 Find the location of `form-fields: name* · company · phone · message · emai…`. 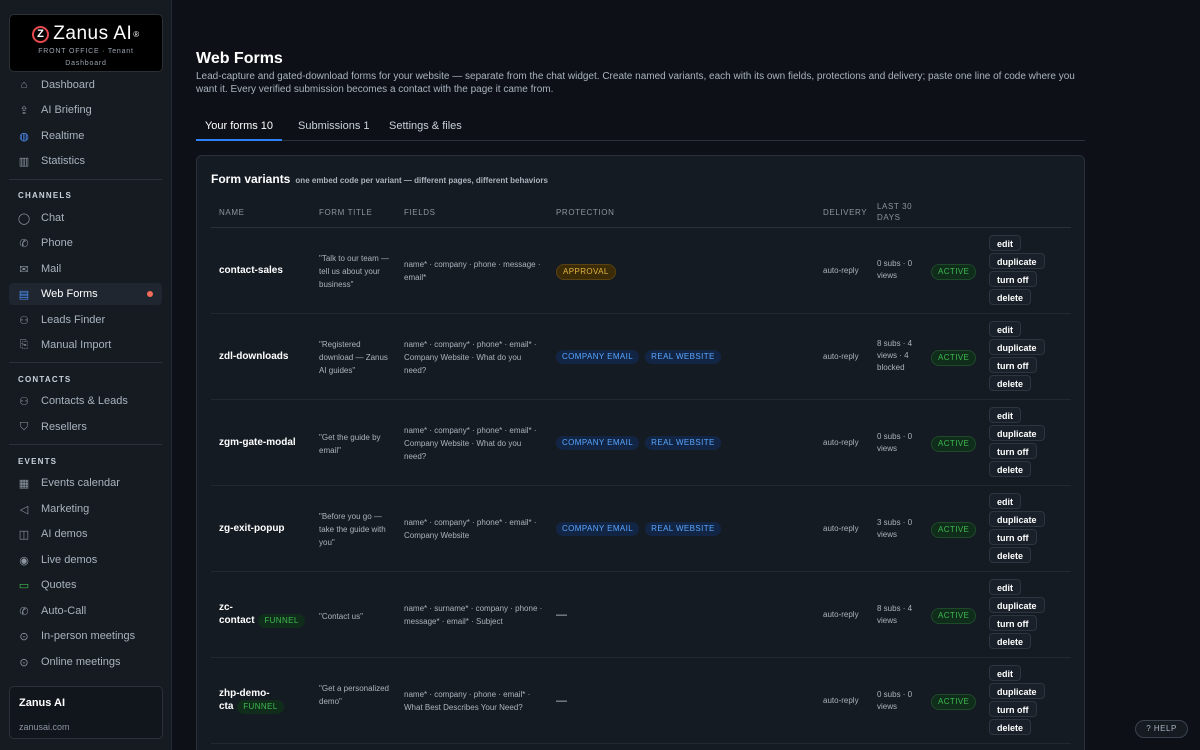

form-fields: name* · company · phone · message · emai… is located at coordinates (472, 271).